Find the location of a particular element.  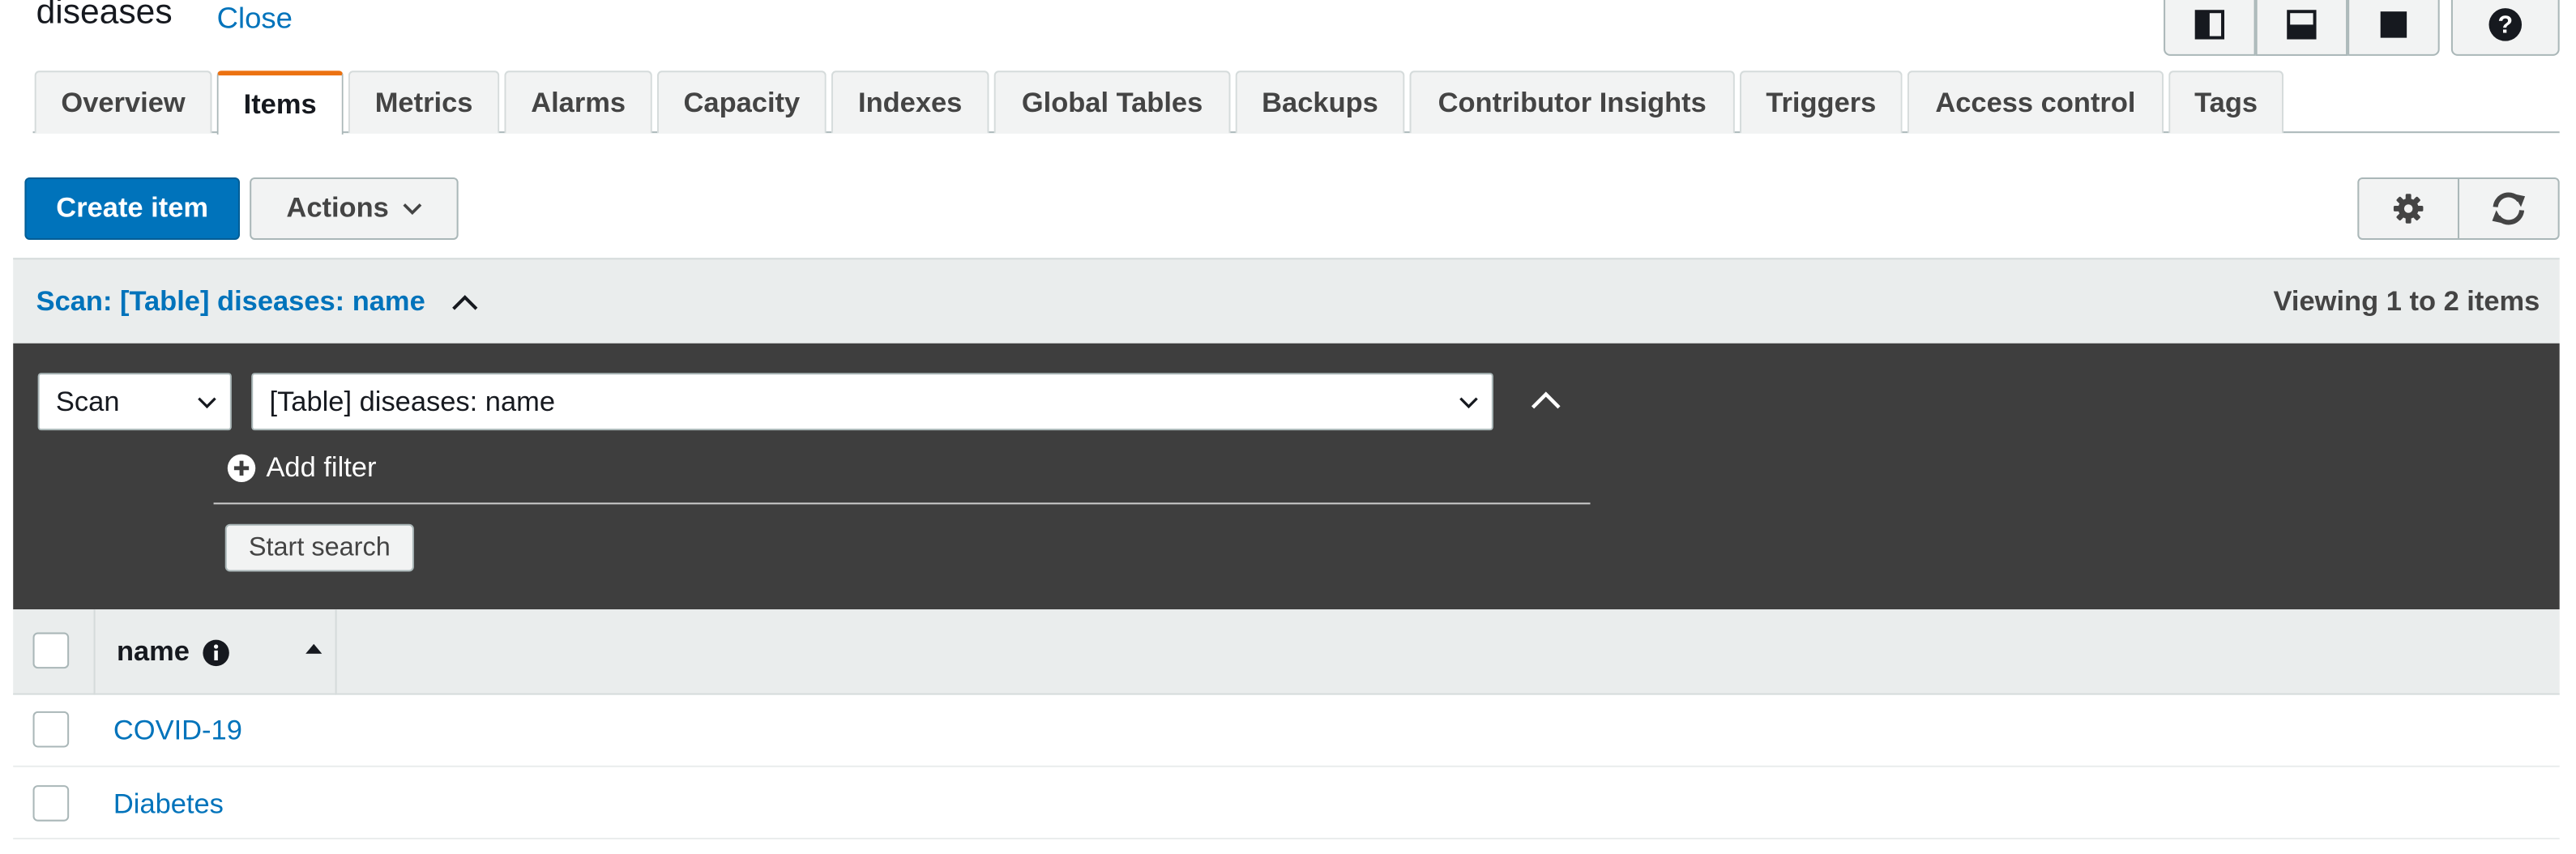

tab-tags: Tags is located at coordinates (2226, 102).